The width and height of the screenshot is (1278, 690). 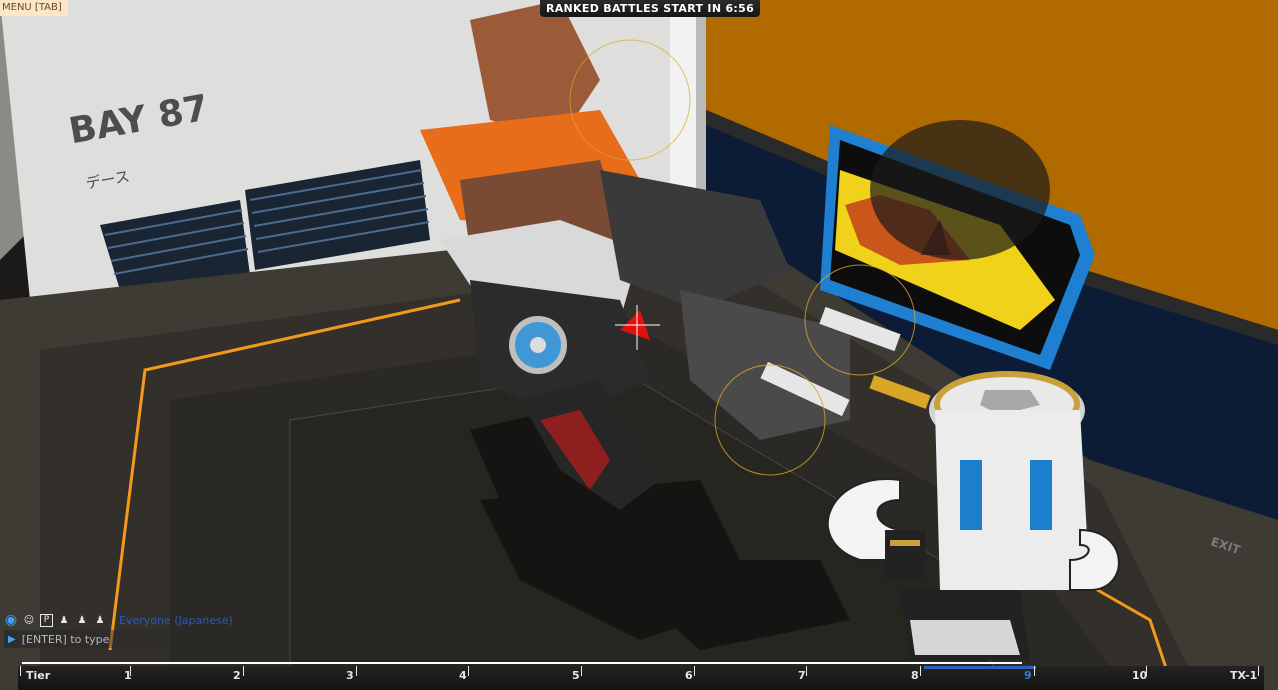 What do you see at coordinates (576, 675) in the screenshot?
I see `tier-label: 5` at bounding box center [576, 675].